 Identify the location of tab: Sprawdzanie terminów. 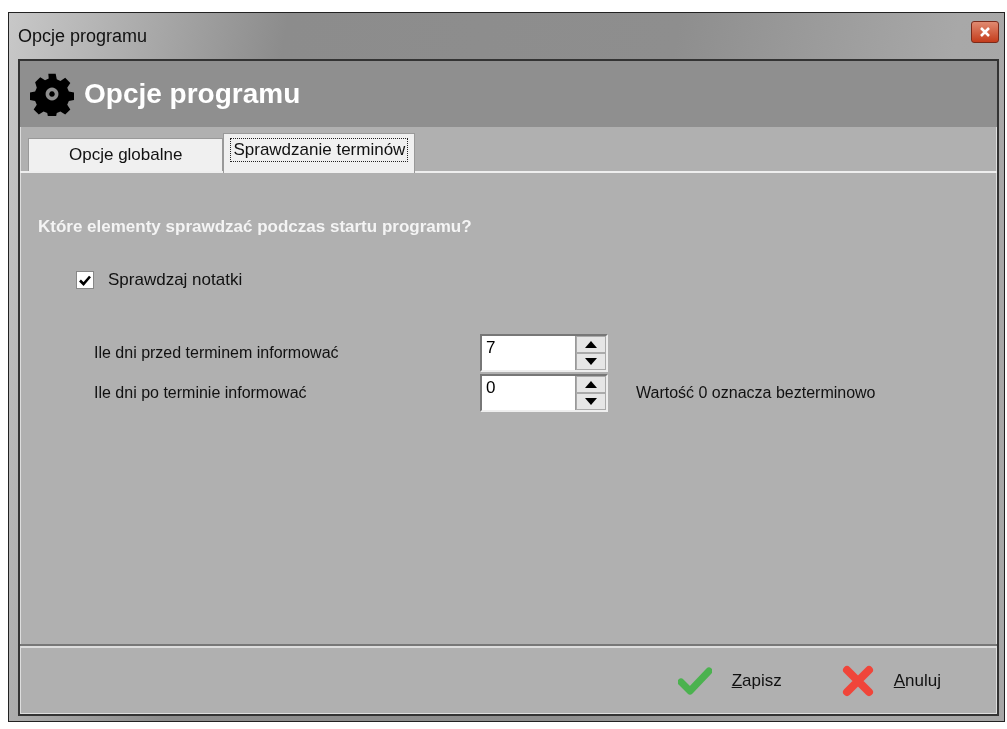
(319, 153).